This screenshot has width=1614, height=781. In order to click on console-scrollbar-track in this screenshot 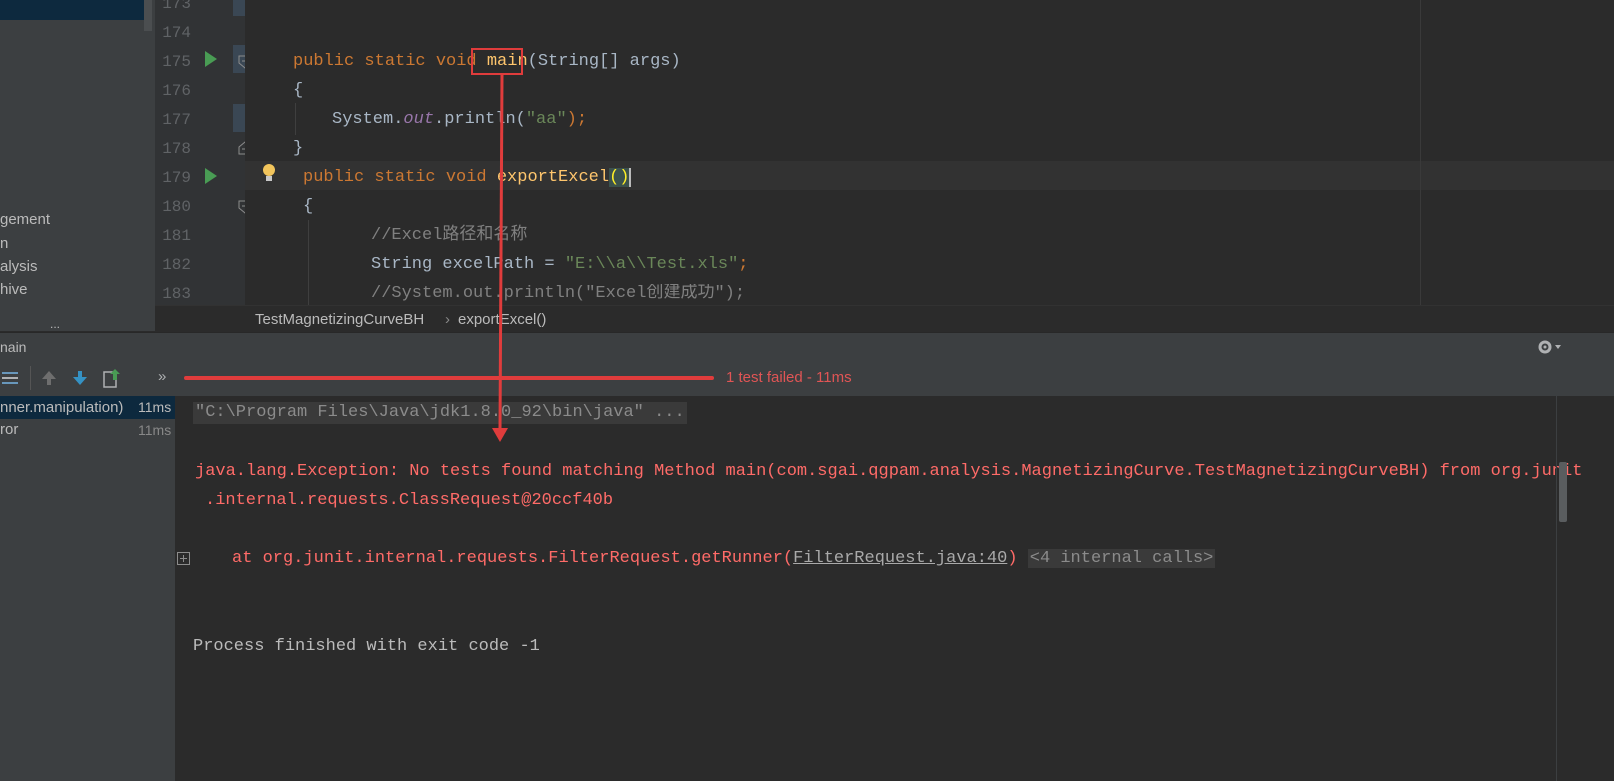, I will do `click(1556, 588)`.